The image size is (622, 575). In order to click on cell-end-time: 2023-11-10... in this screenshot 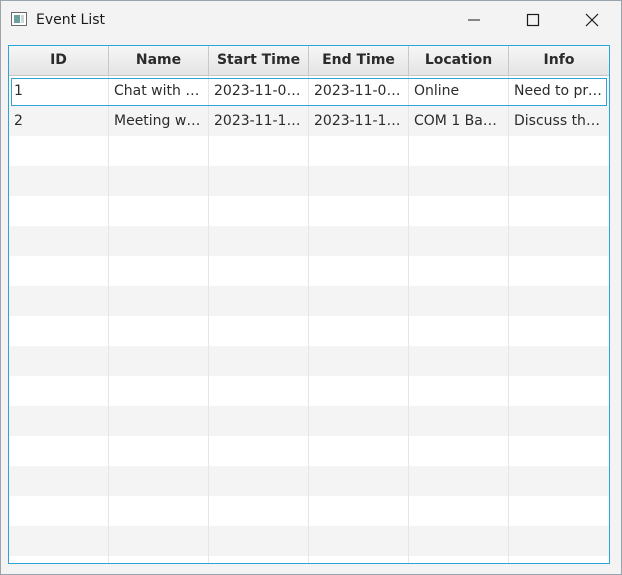, I will do `click(359, 121)`.